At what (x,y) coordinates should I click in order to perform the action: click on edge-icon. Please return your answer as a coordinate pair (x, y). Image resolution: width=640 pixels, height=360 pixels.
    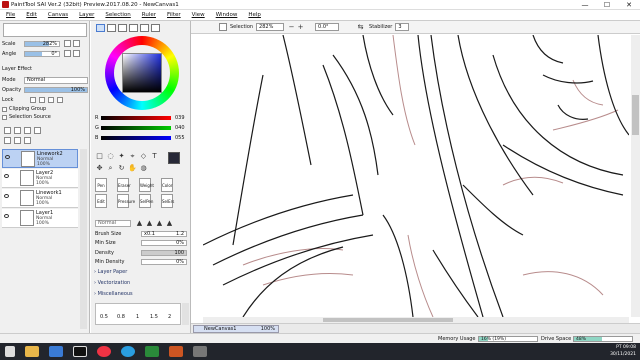
    Looking at the image, I should click on (128, 351).